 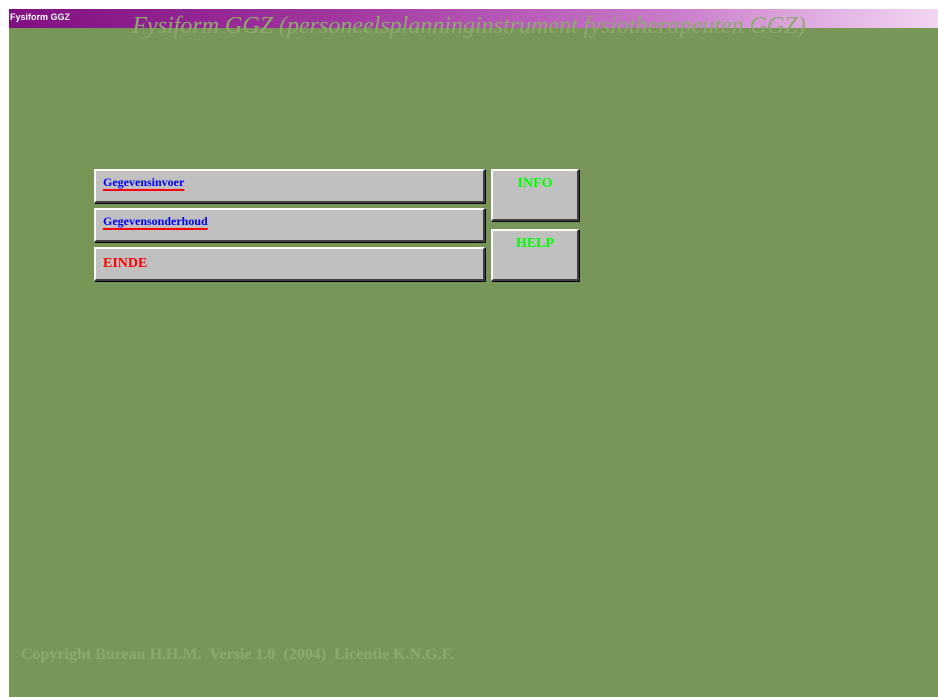 I want to click on gegevensonderhoud-label: Gegevensonderhoud, so click(x=155, y=221).